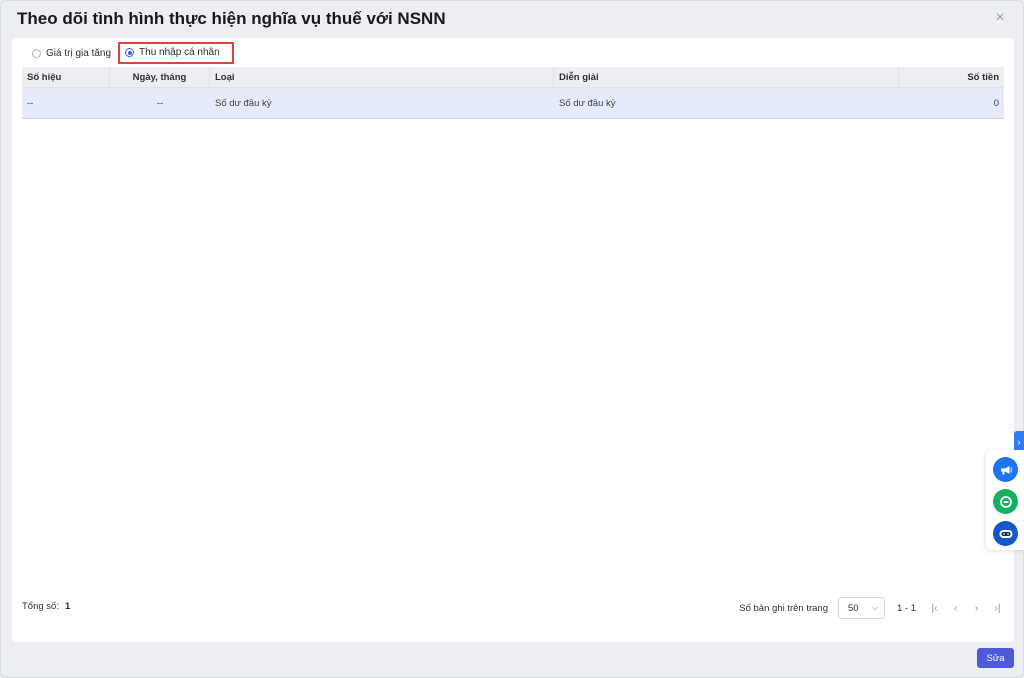 Image resolution: width=1024 pixels, height=678 pixels. I want to click on cell-so-hieu: --, so click(30, 103).